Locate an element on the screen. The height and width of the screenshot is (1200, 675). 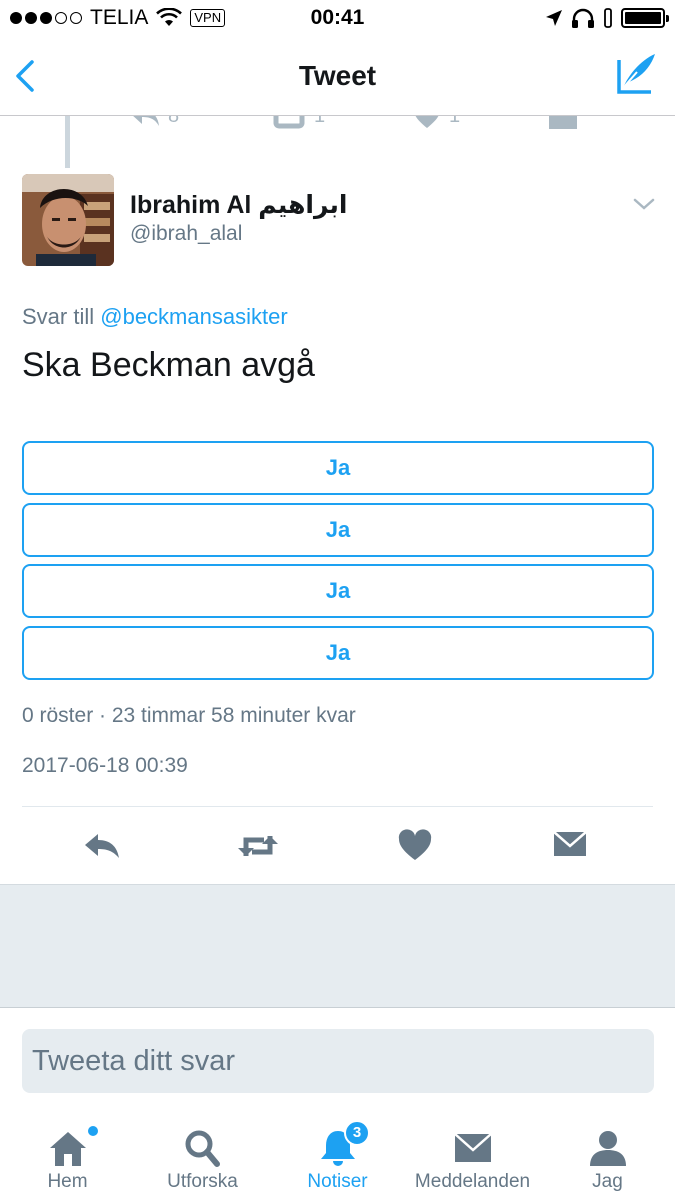
previous-reply-count: 8 is located at coordinates (173, 122).